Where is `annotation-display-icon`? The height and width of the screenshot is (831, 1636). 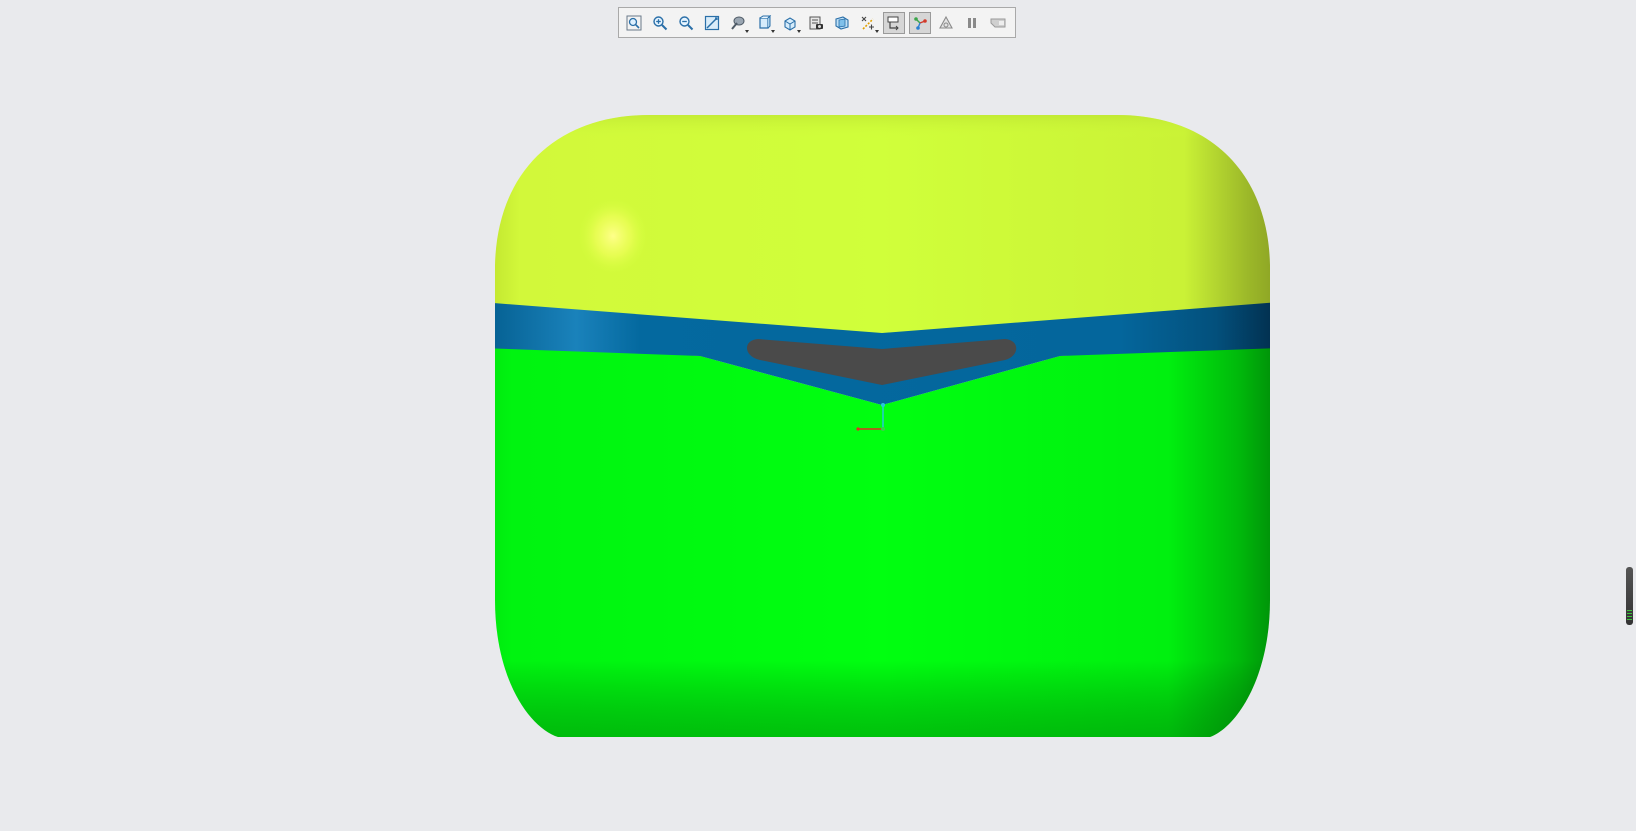 annotation-display-icon is located at coordinates (893, 23).